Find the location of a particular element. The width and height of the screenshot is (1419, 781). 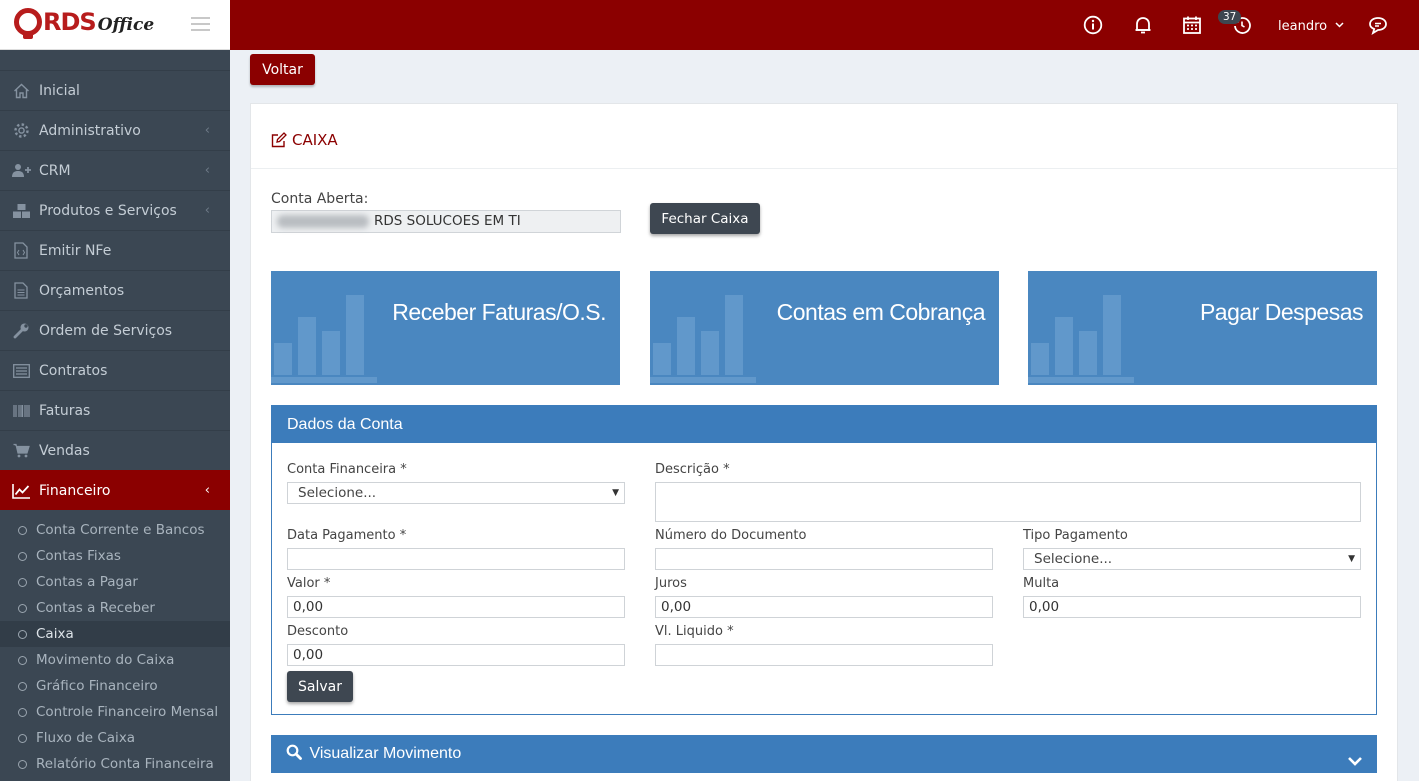

sidebar-item-faturas: Faturas is located at coordinates (115, 410).